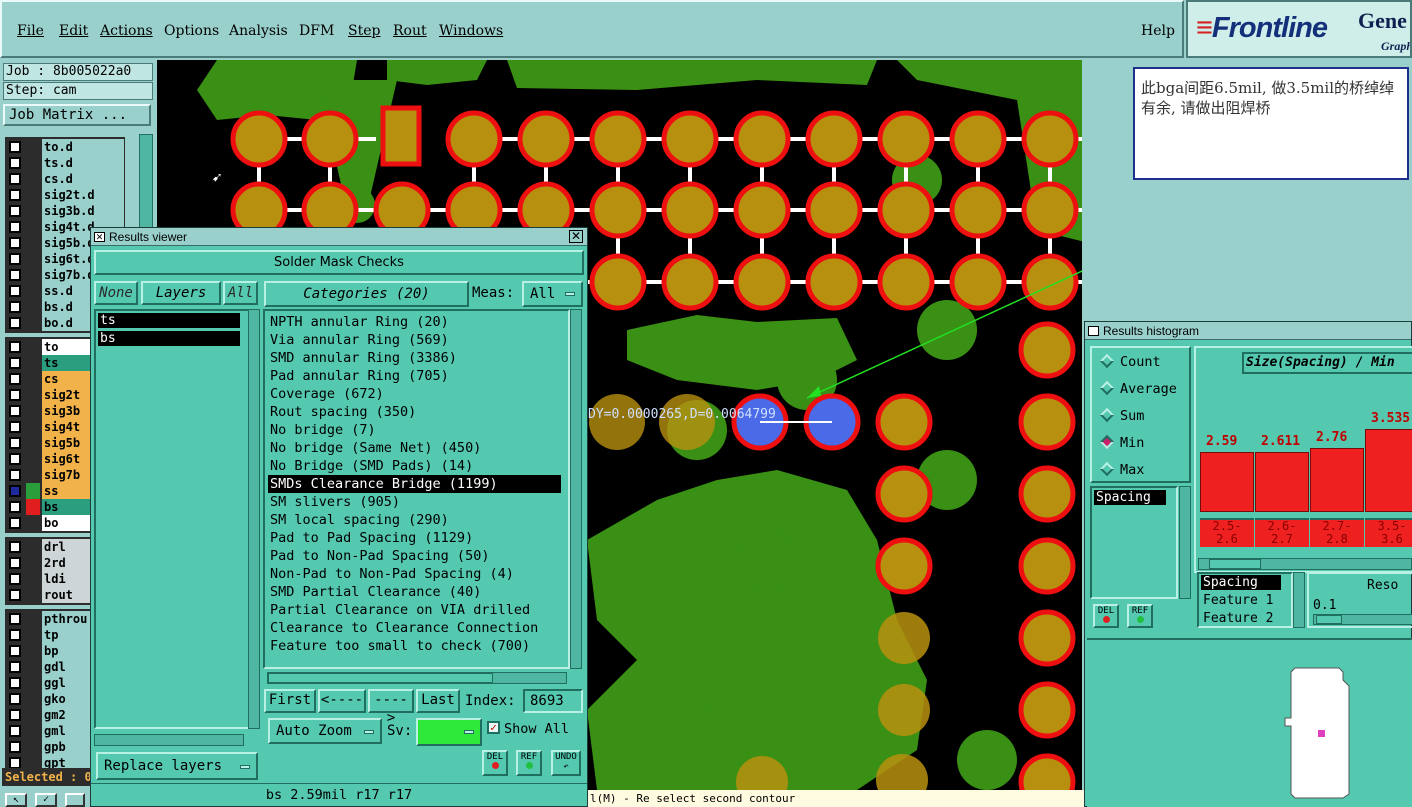 The width and height of the screenshot is (1412, 807). I want to click on menu-options: Options, so click(191, 31).